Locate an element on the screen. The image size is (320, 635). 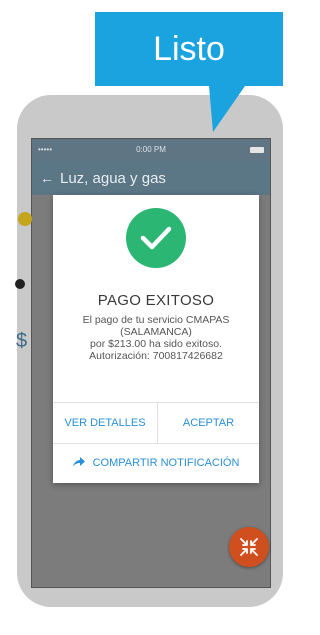
share-arrow-icon is located at coordinates (78, 463).